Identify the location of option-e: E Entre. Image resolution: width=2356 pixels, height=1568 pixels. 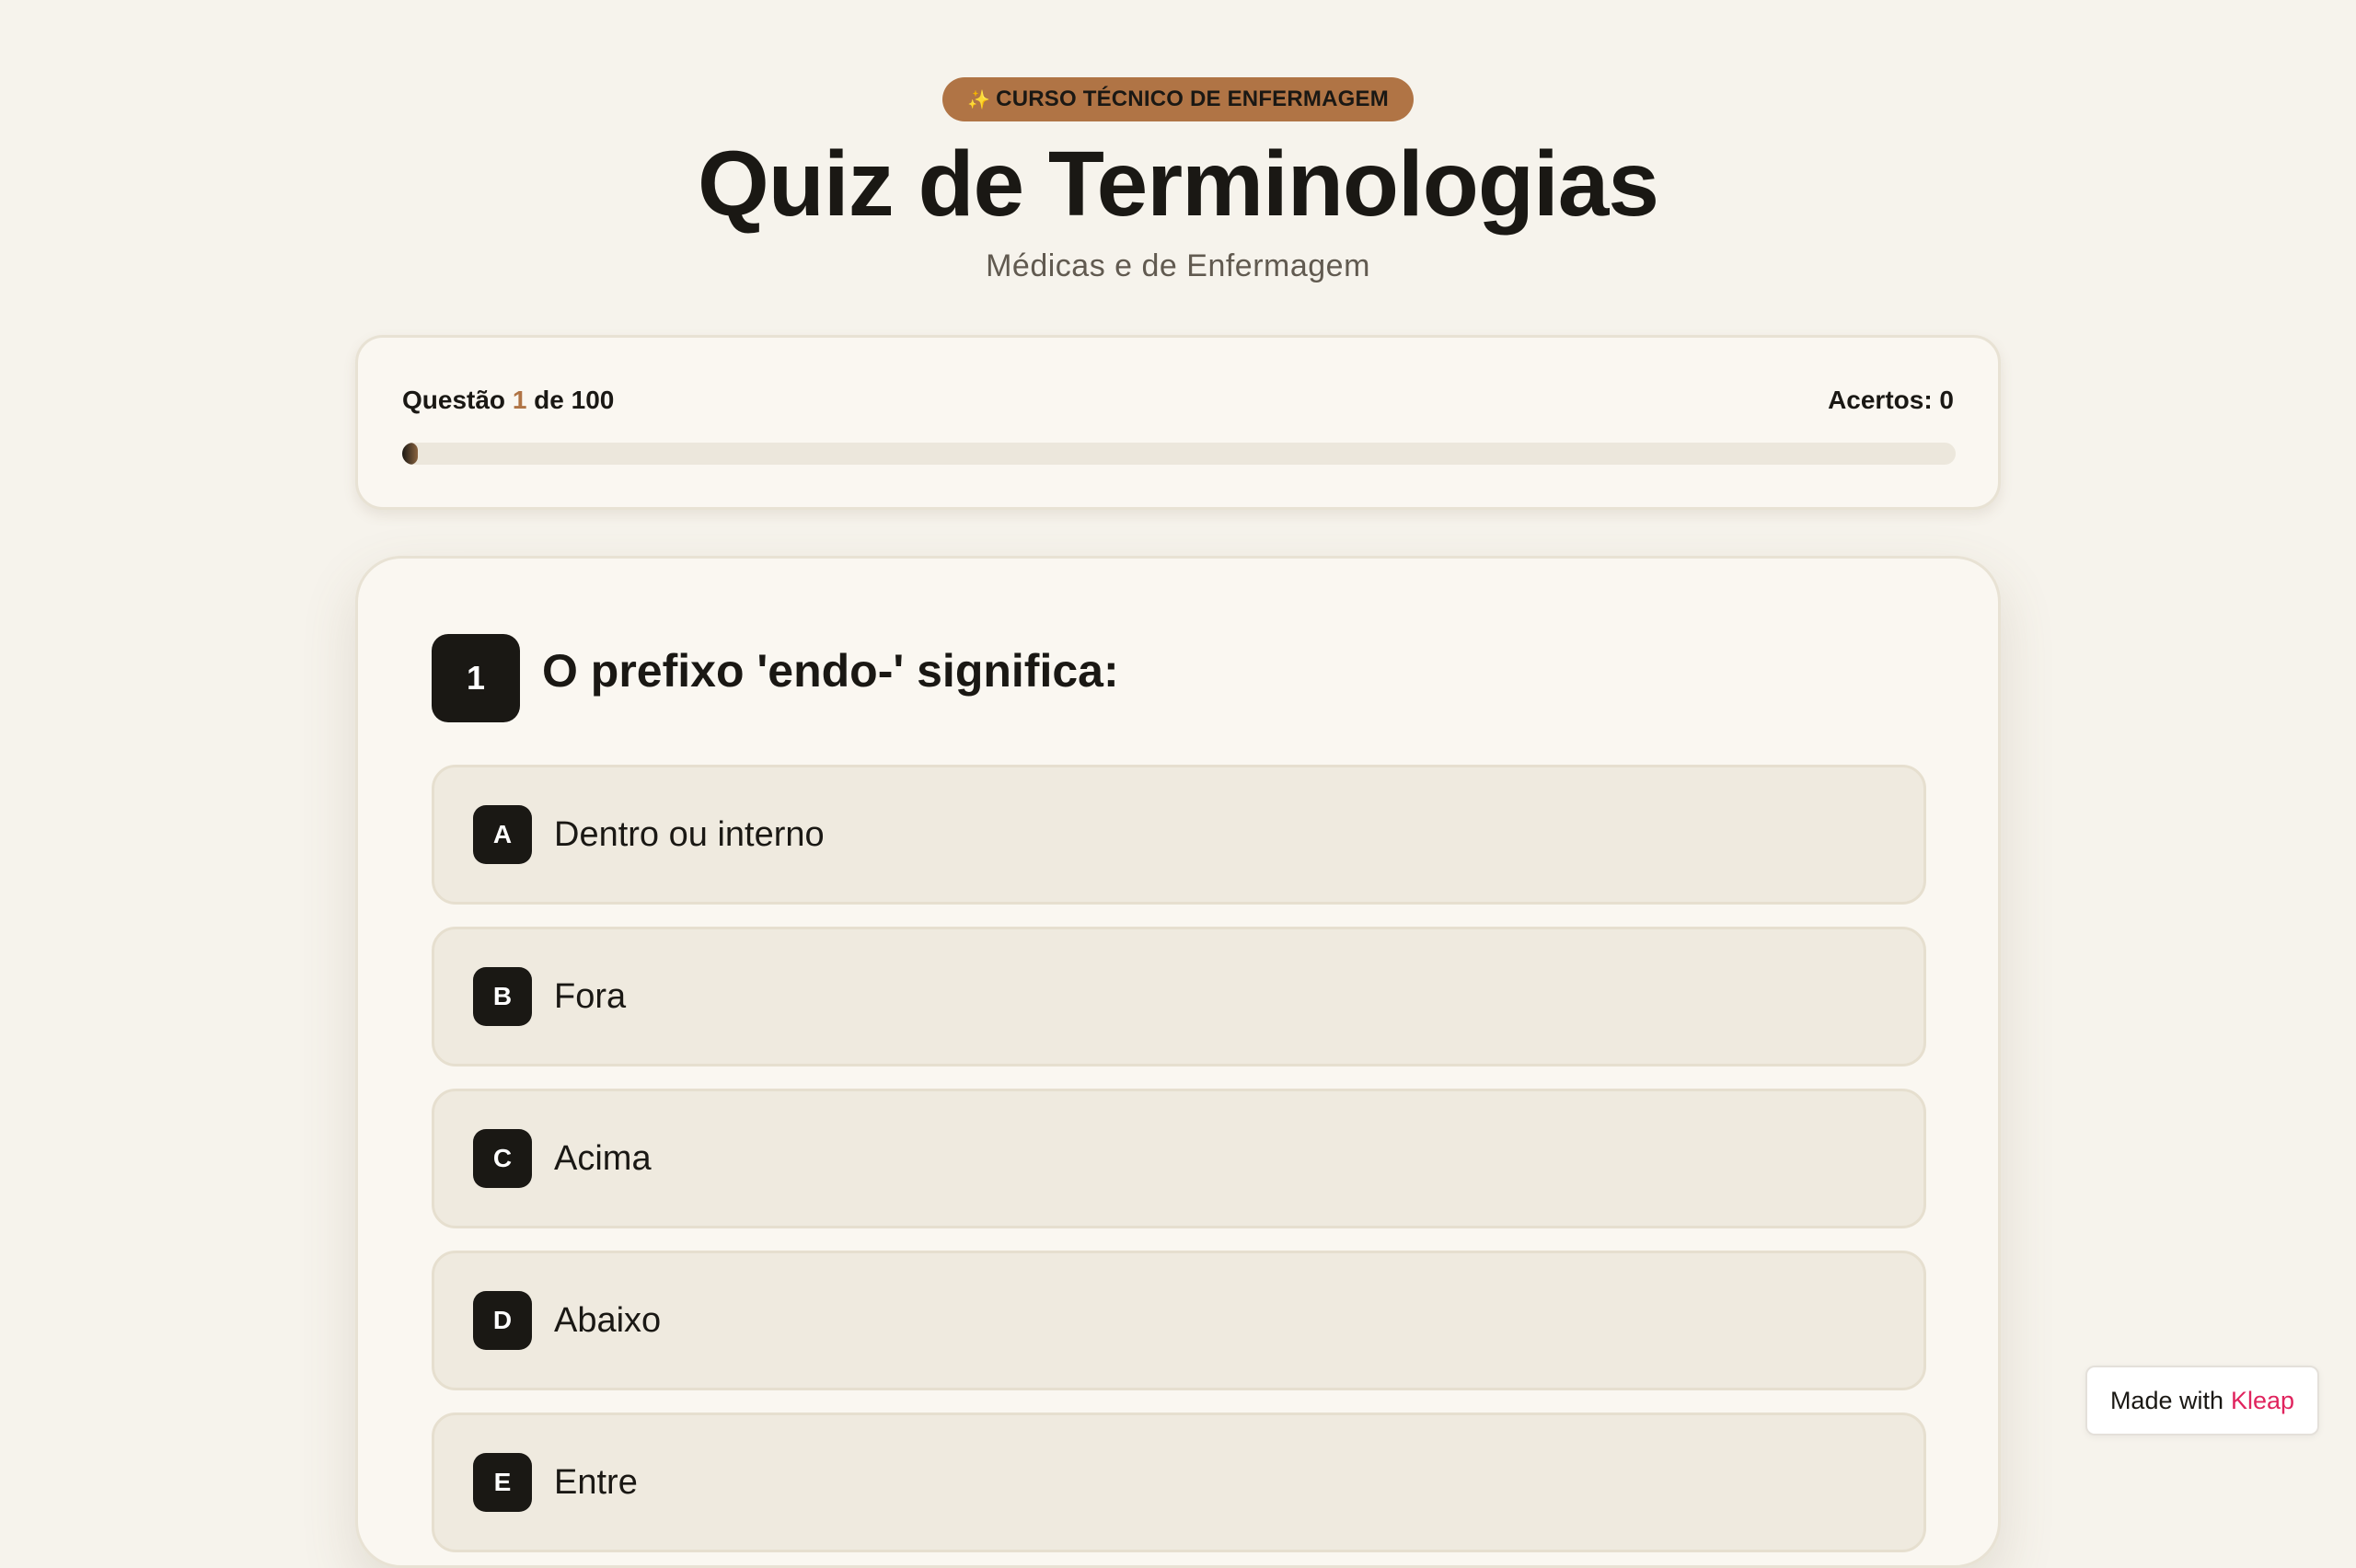
(1179, 1482).